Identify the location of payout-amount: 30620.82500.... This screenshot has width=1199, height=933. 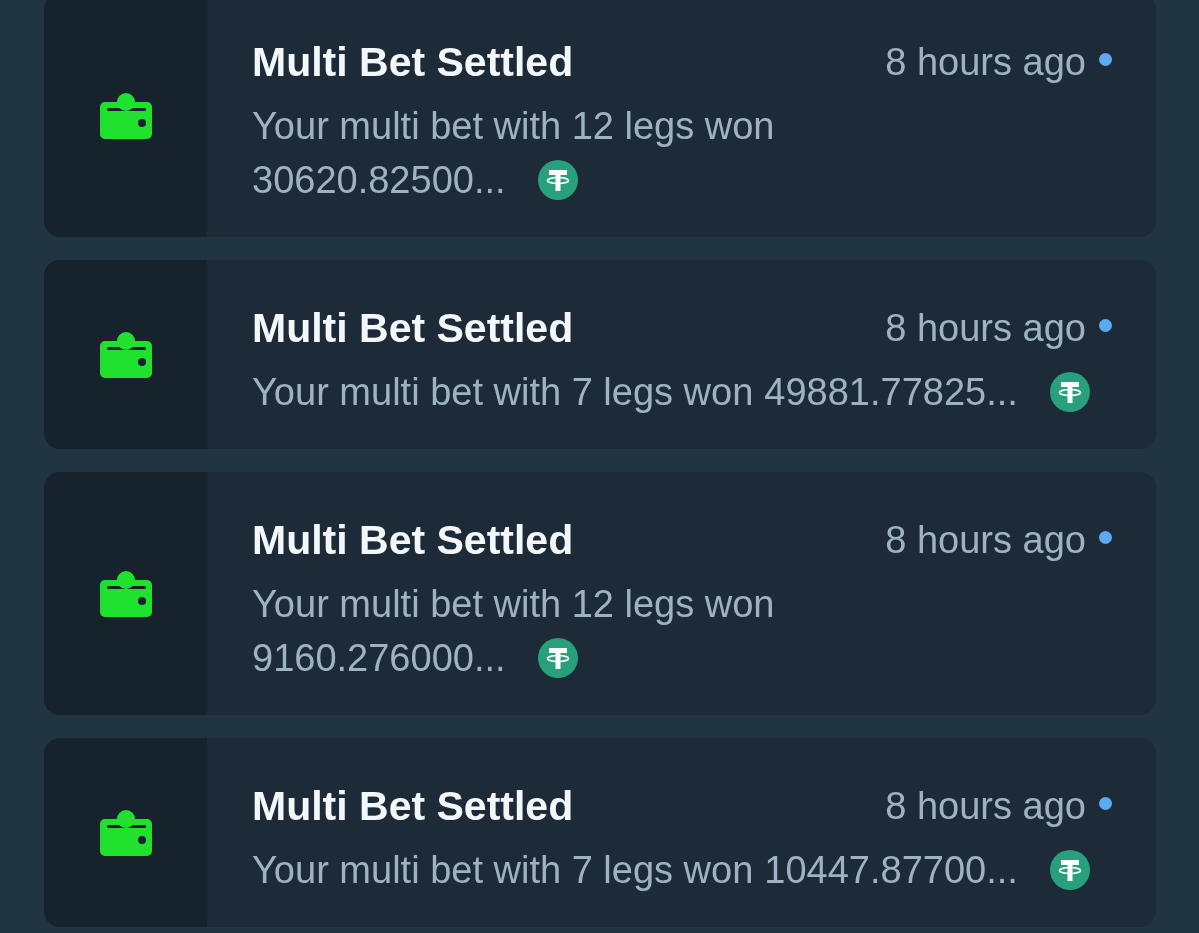
(379, 180).